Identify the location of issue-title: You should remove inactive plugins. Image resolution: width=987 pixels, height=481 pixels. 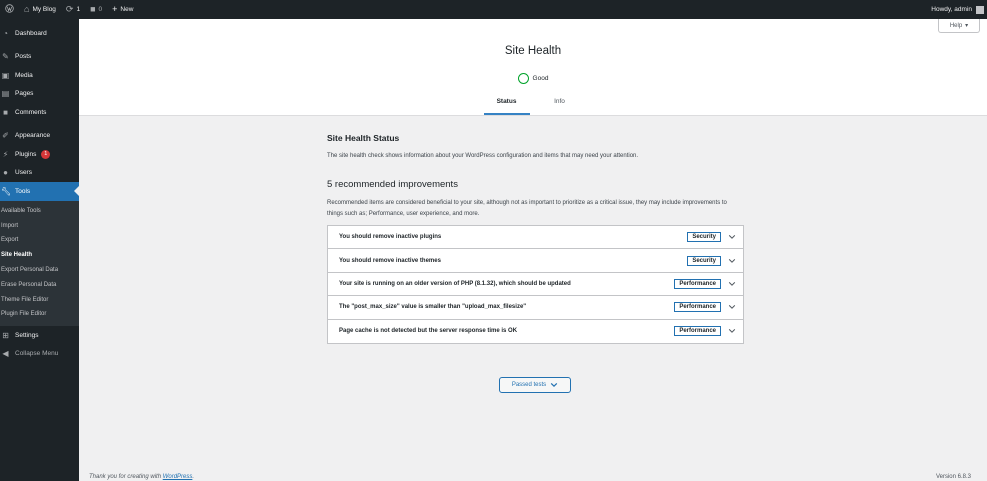
(390, 237).